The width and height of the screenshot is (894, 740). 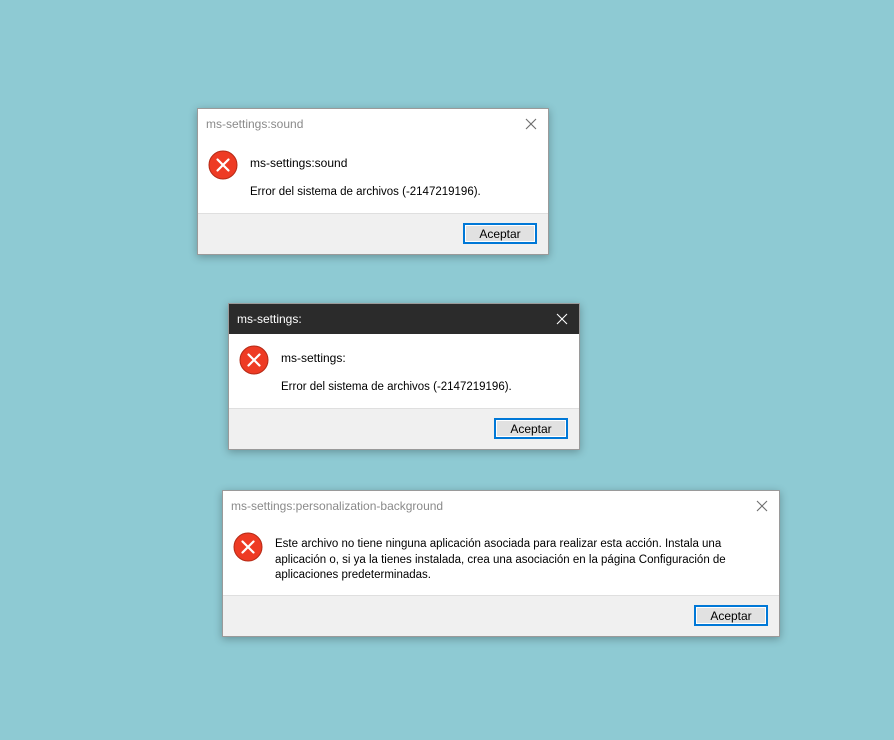 I want to click on title-bar: ms-settings:, so click(x=404, y=319).